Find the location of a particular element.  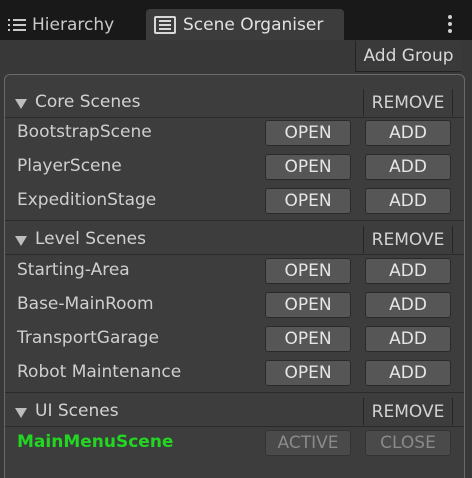

group-header-level-scenes: Level Scenes REMOVE is located at coordinates (234, 240).